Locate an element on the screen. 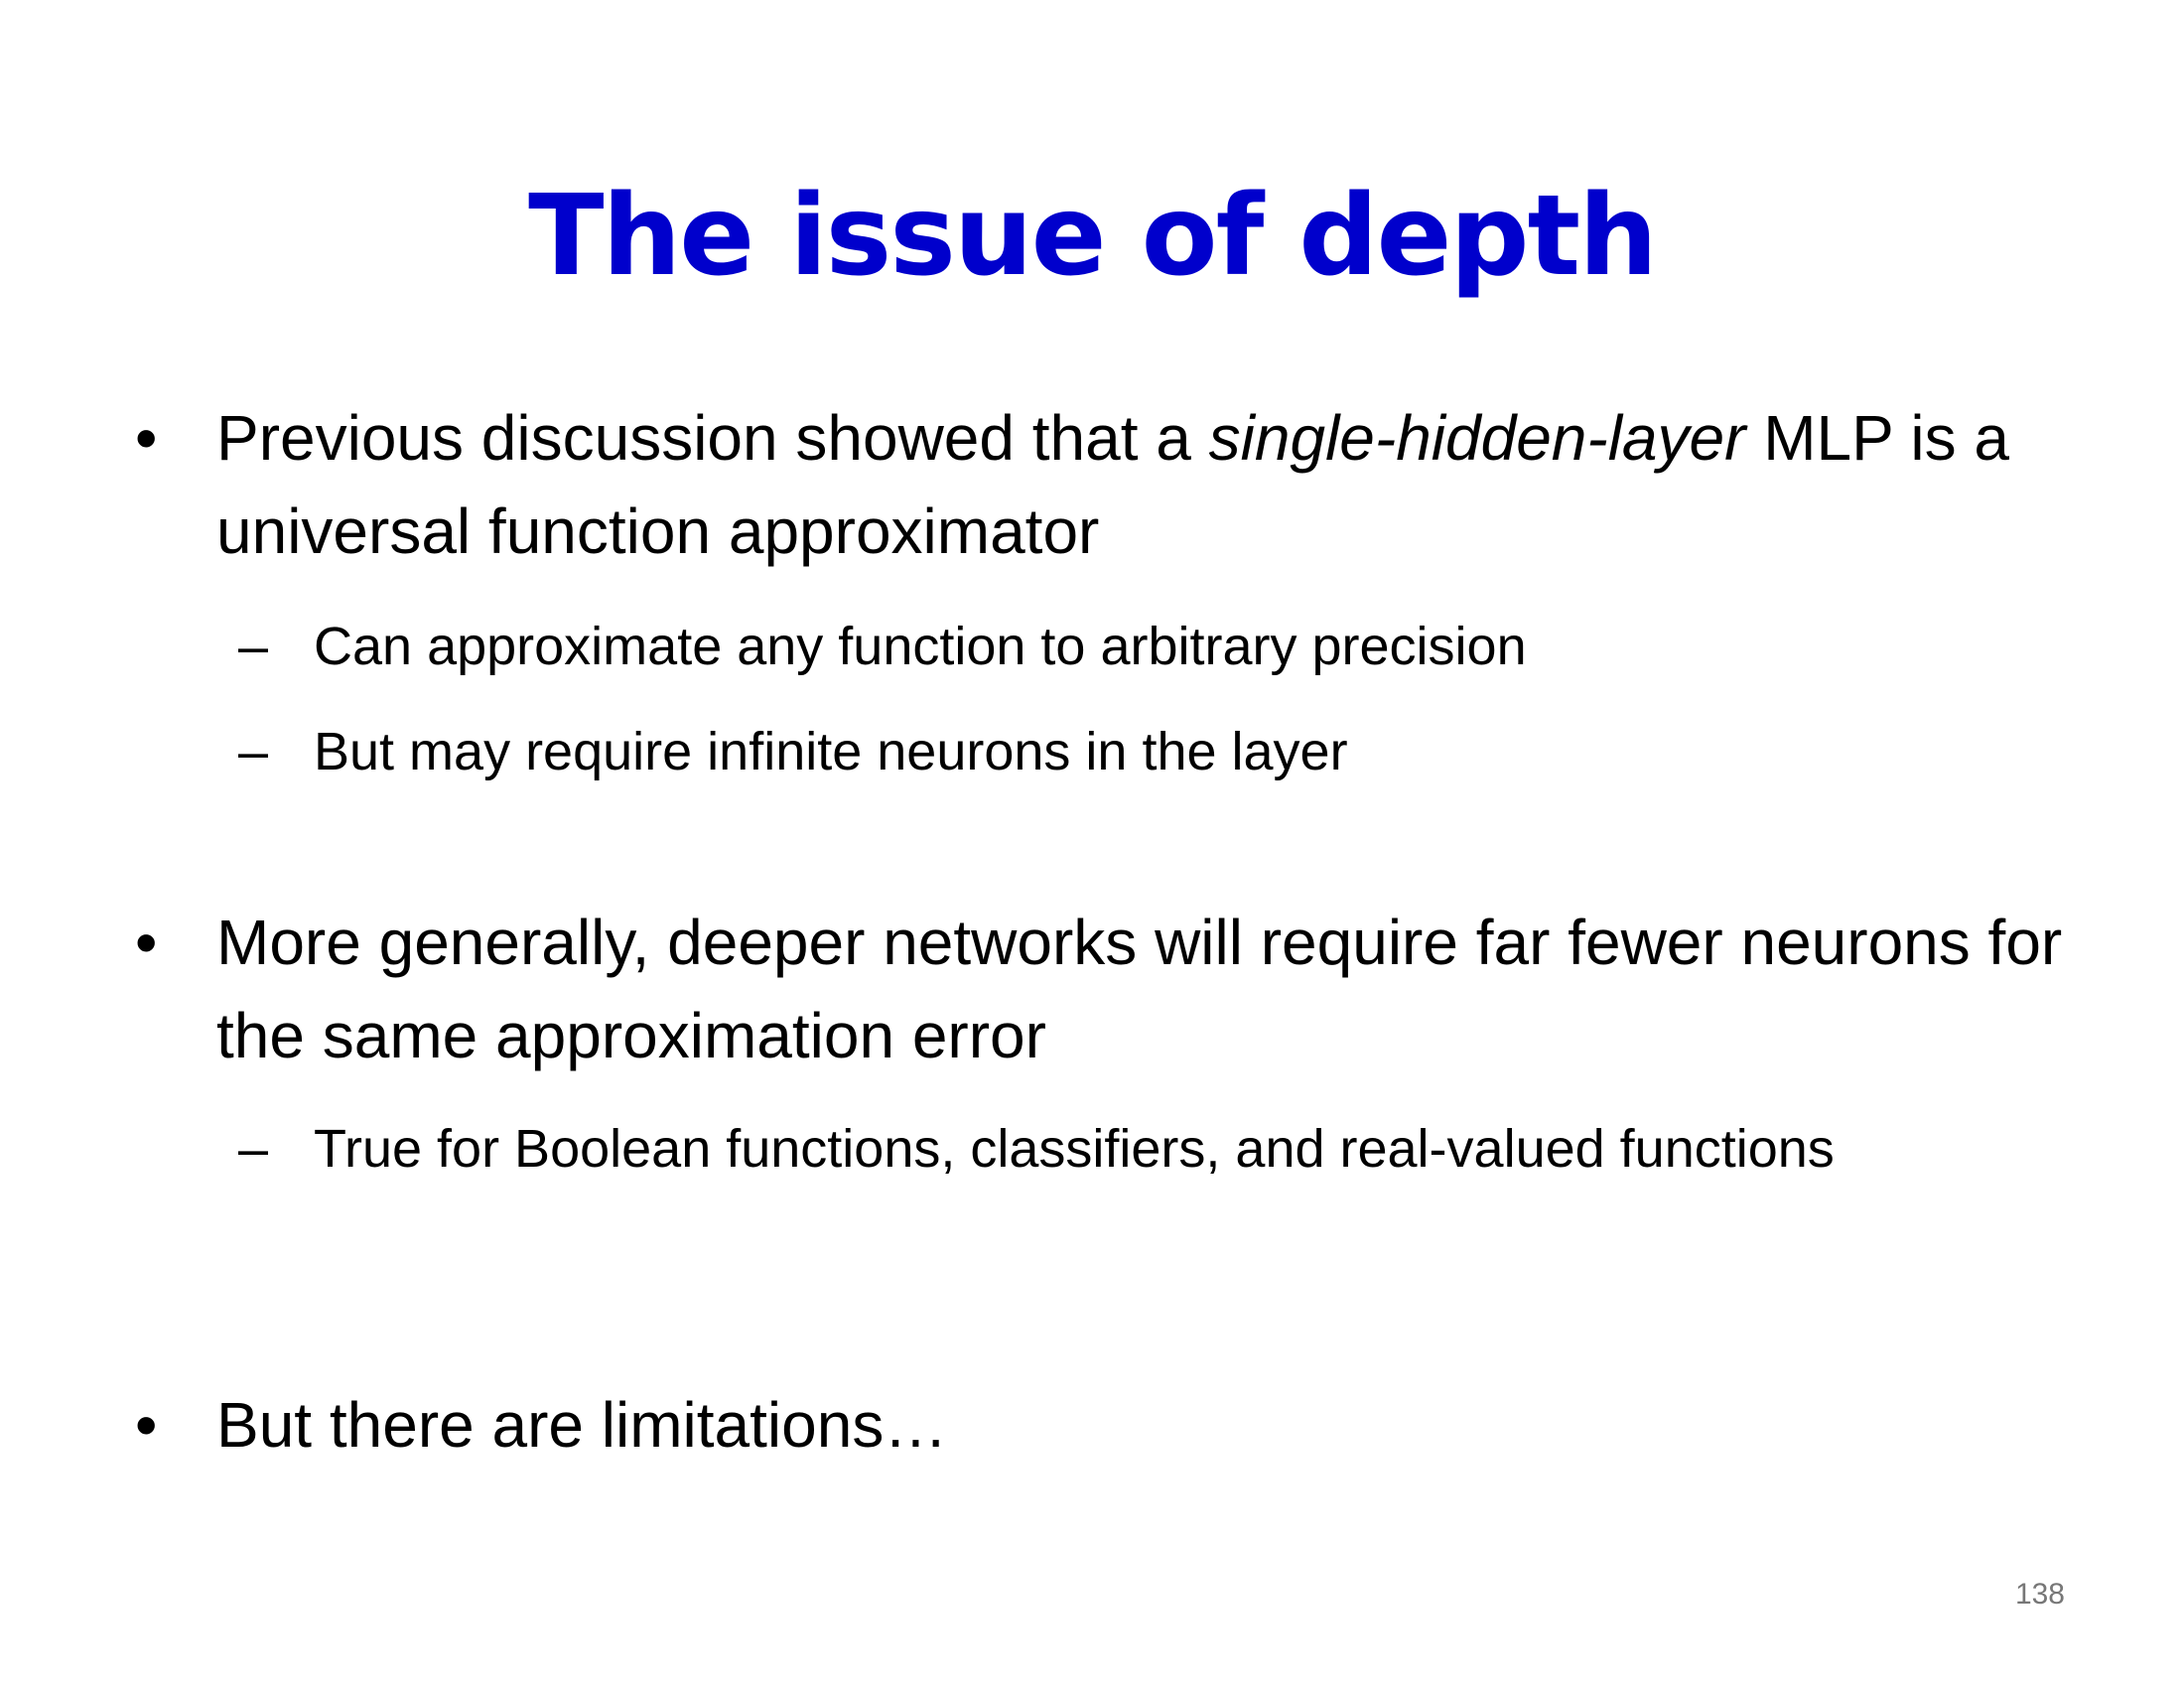 The width and height of the screenshot is (2184, 1688). bullet-emphasis: single-hidden-layer is located at coordinates (1477, 438).